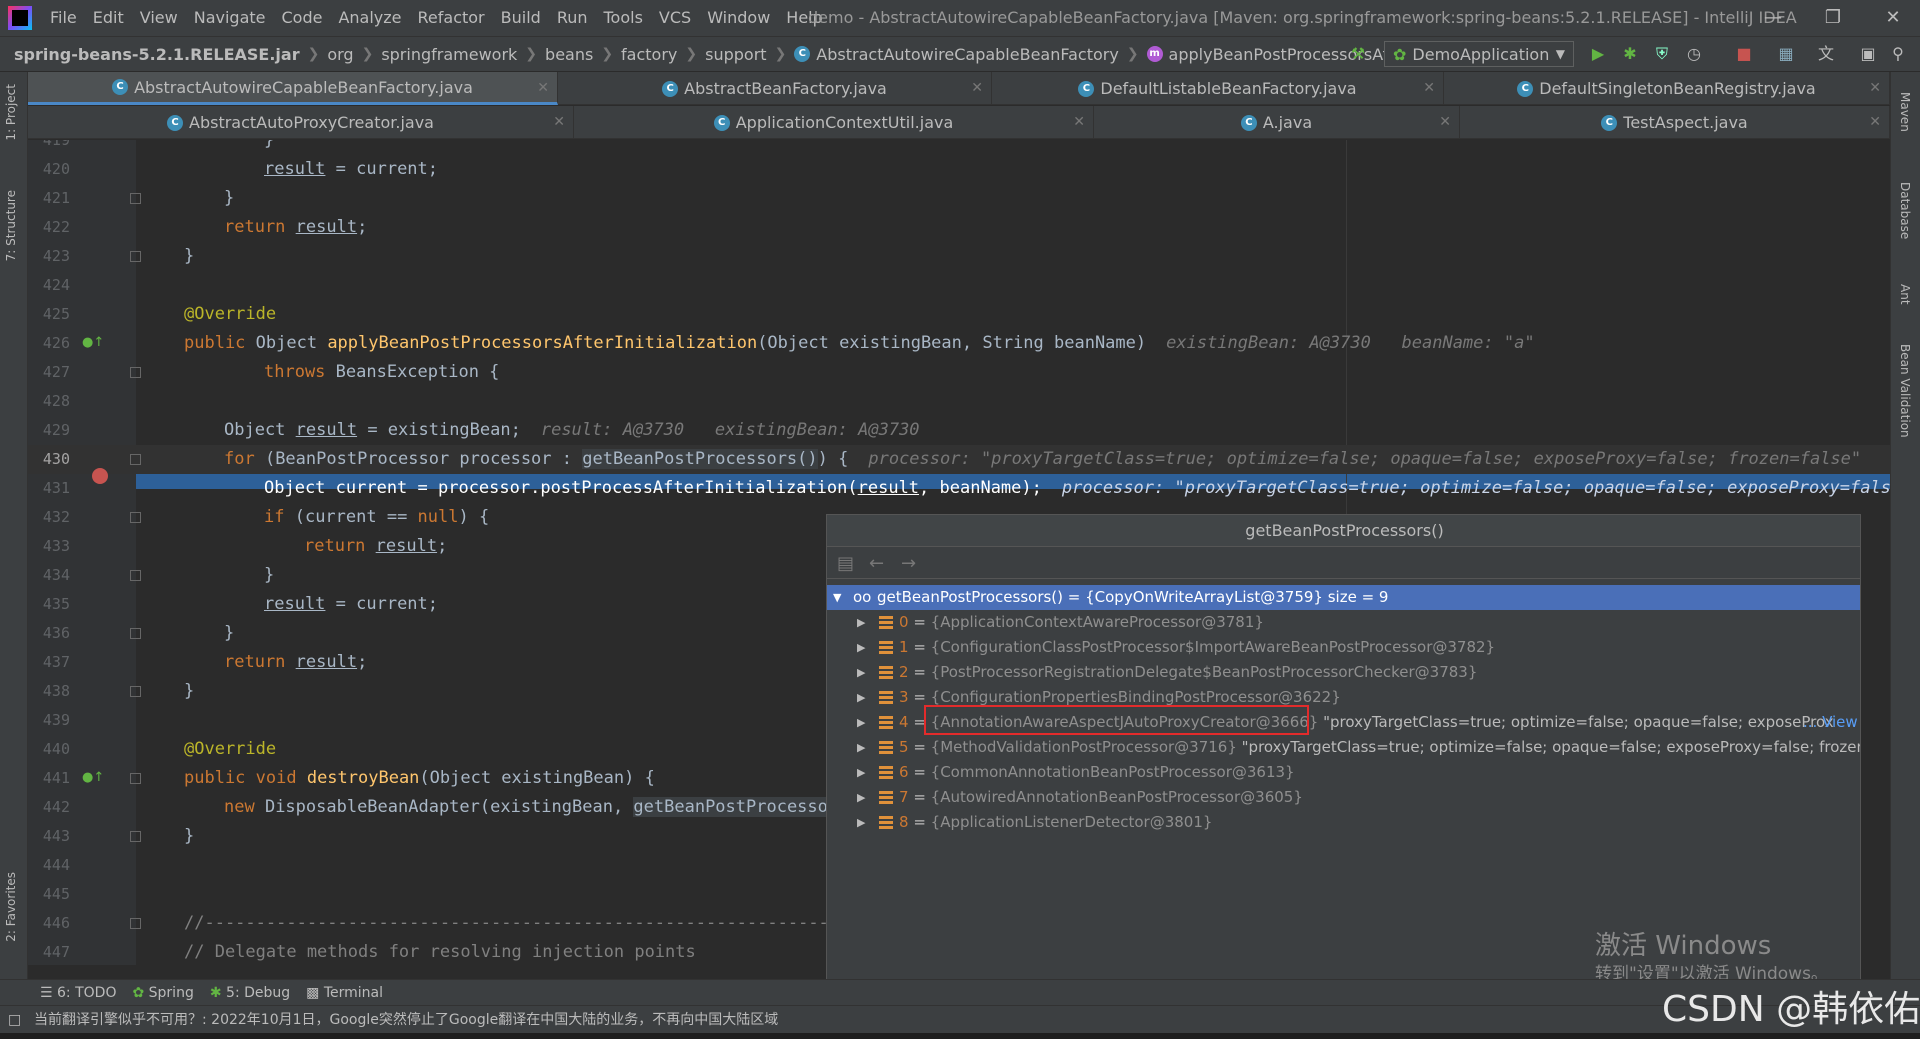  I want to click on breadcrumb-springframework: springframework, so click(449, 54).